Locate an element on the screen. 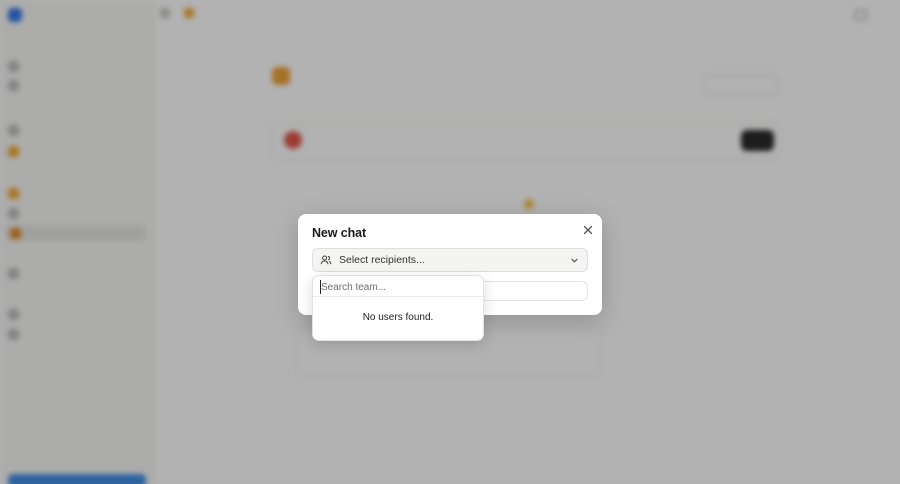  chevron-down-icon is located at coordinates (574, 260).